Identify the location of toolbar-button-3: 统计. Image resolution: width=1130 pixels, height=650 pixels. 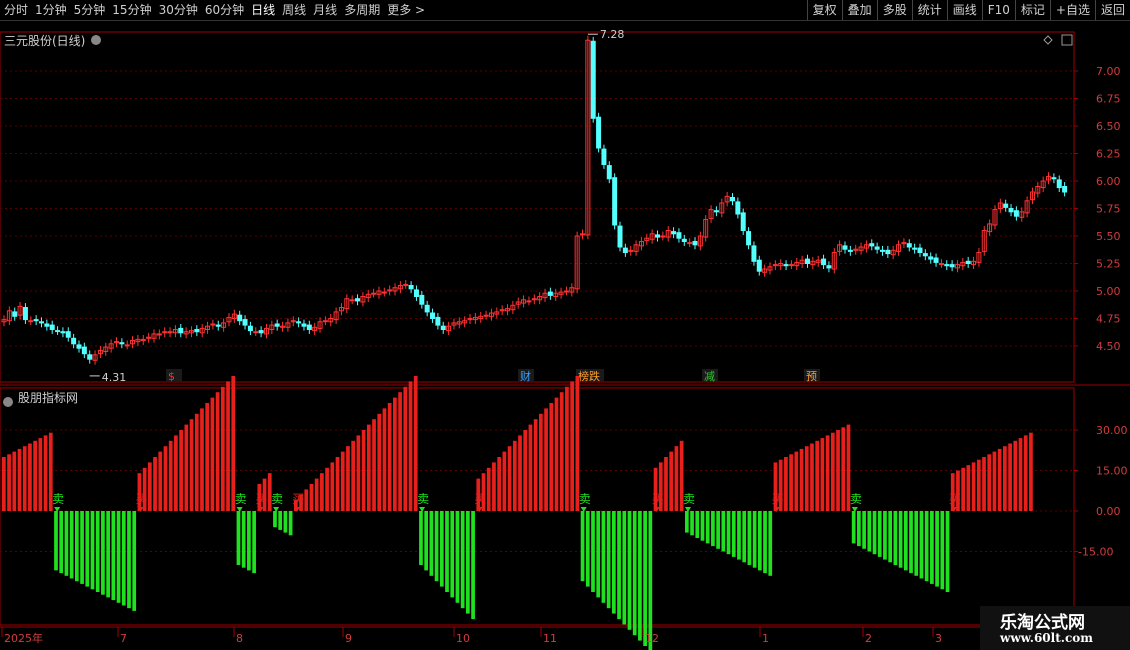
(929, 10).